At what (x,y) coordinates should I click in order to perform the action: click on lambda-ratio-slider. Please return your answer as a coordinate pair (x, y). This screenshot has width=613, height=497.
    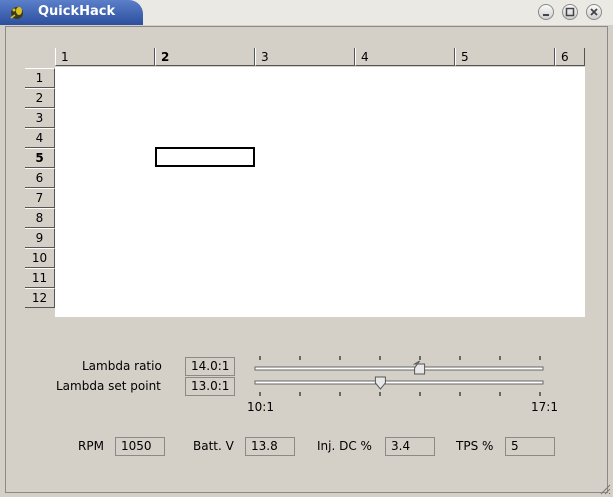
    Looking at the image, I should click on (399, 367).